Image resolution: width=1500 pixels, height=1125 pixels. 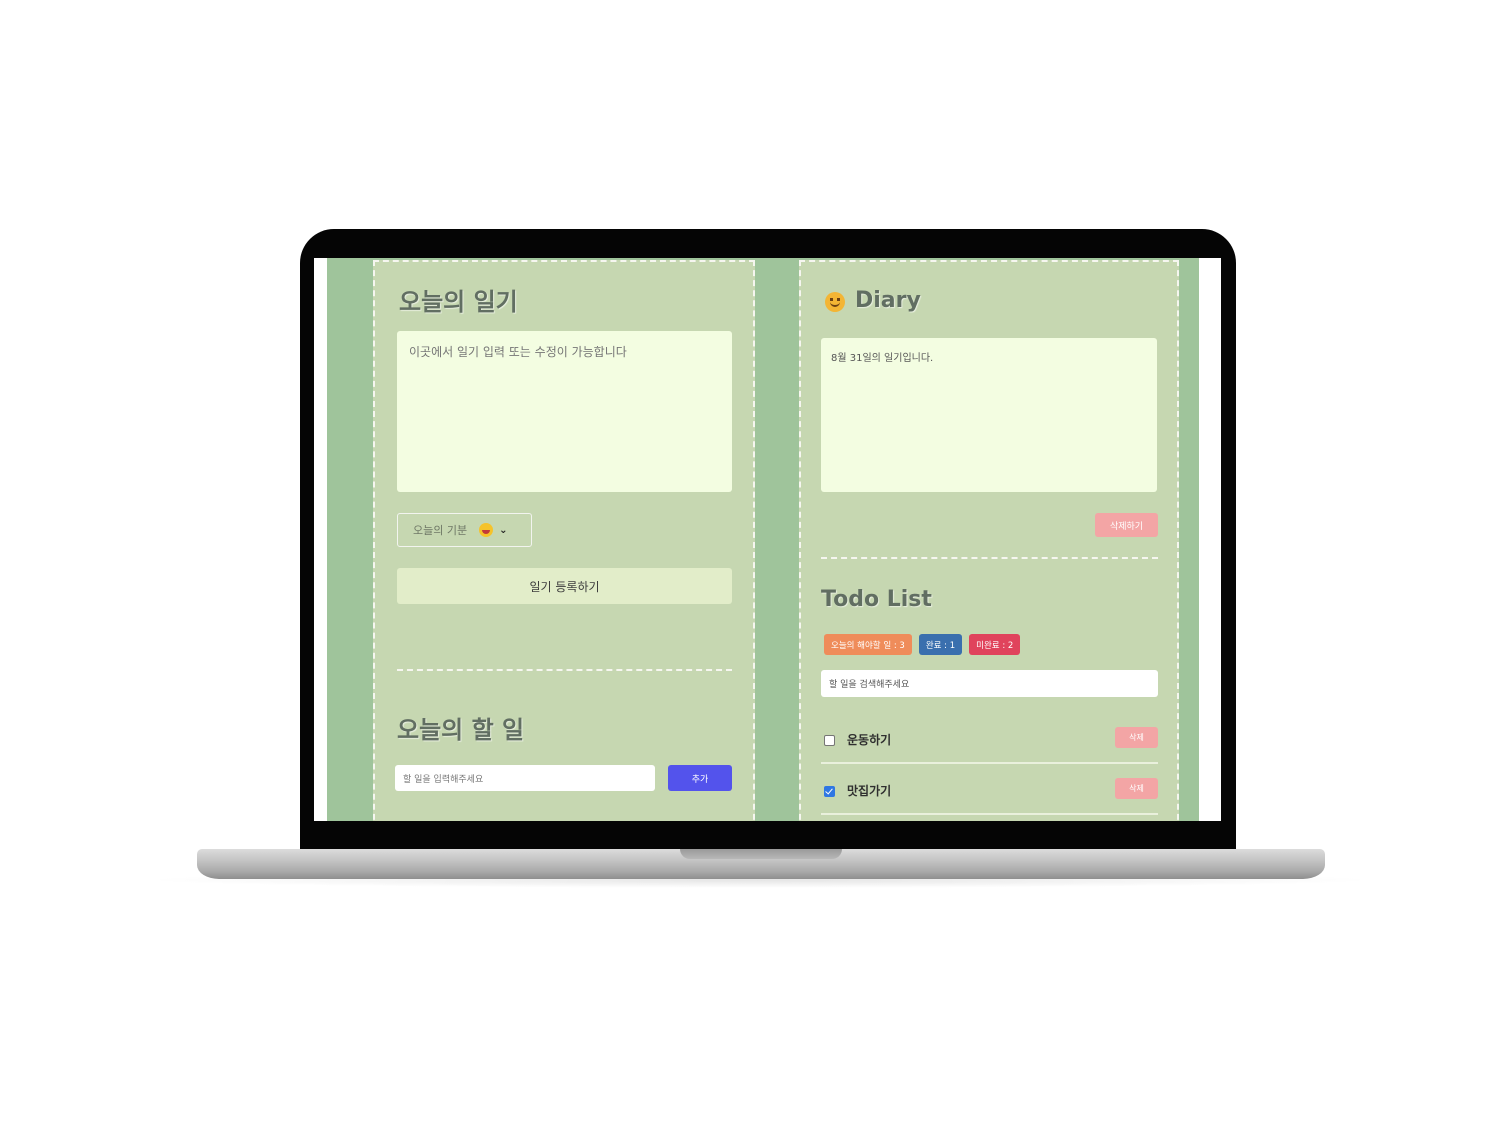 What do you see at coordinates (995, 644) in the screenshot?
I see `undone-badge: 미완료 : 2` at bounding box center [995, 644].